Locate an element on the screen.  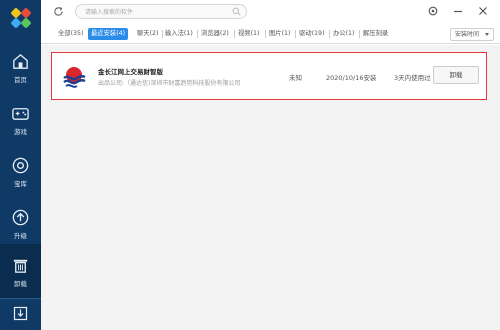
tab-driver: 驱动(19) is located at coordinates (312, 34).